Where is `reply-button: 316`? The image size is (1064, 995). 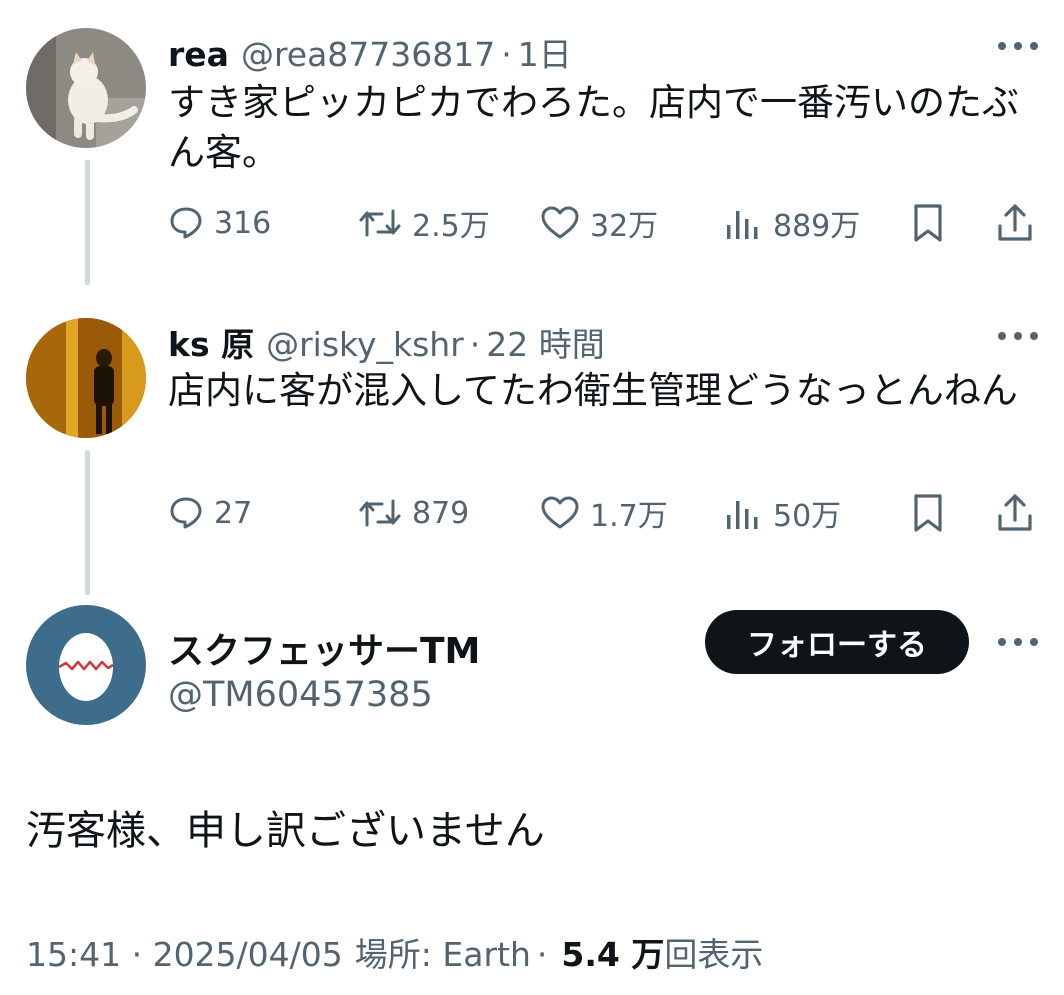
reply-button: 316 is located at coordinates (219, 223).